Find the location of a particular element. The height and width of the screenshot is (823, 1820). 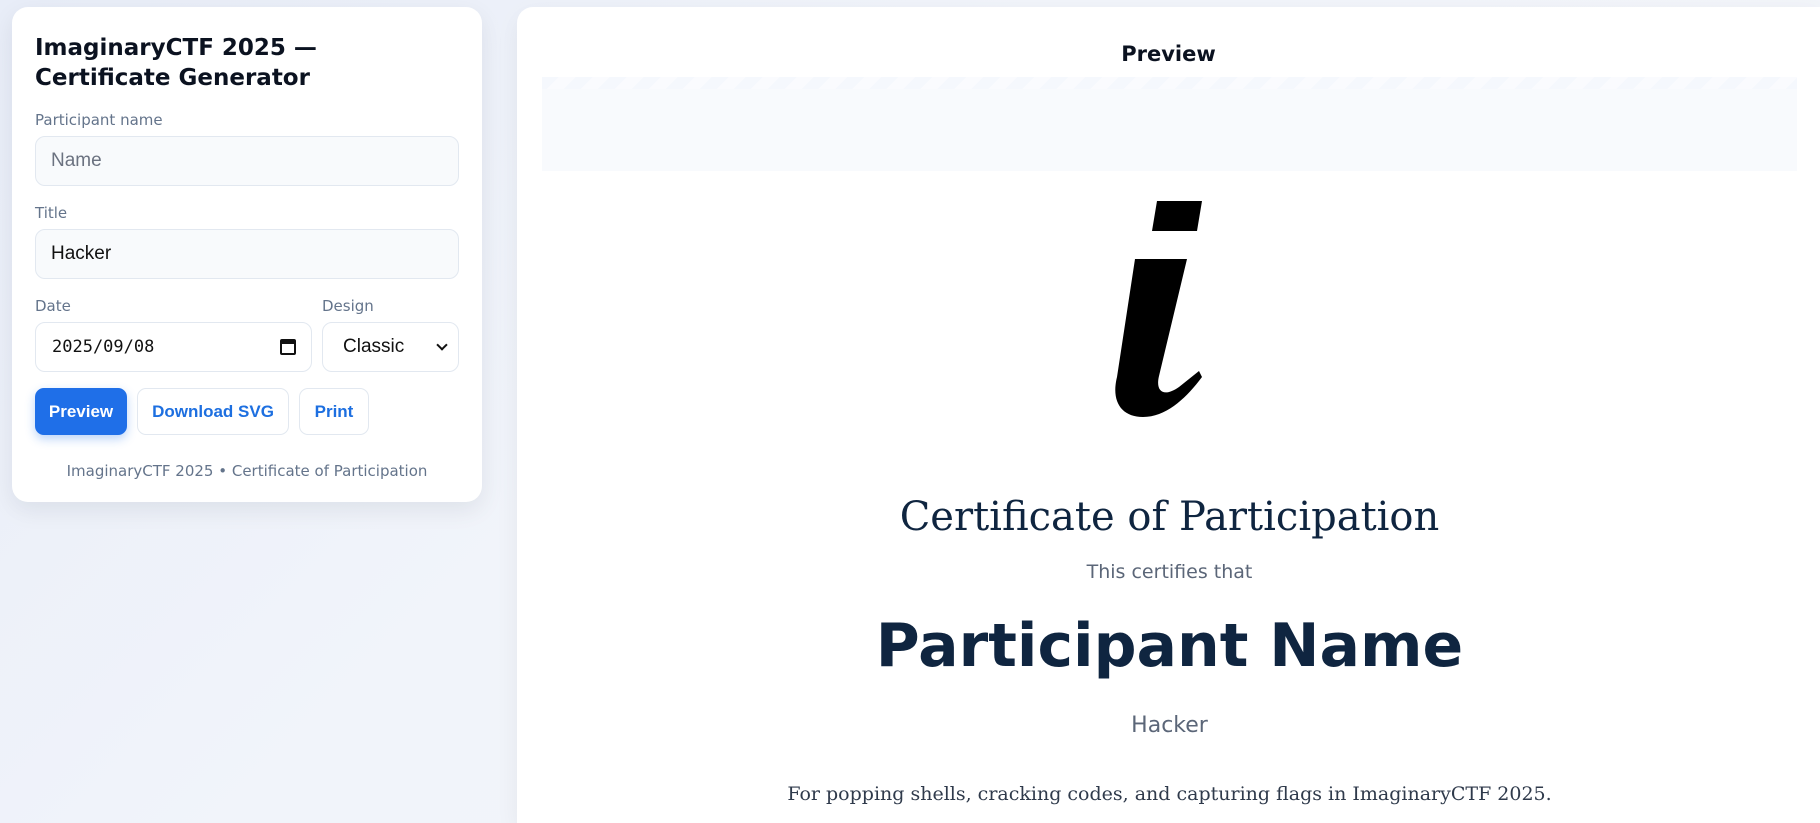

design-label: Design is located at coordinates (348, 306).